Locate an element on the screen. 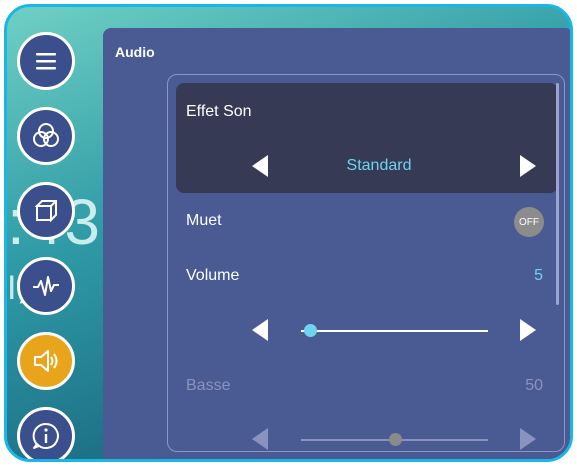  color-circles-icon is located at coordinates (46, 135).